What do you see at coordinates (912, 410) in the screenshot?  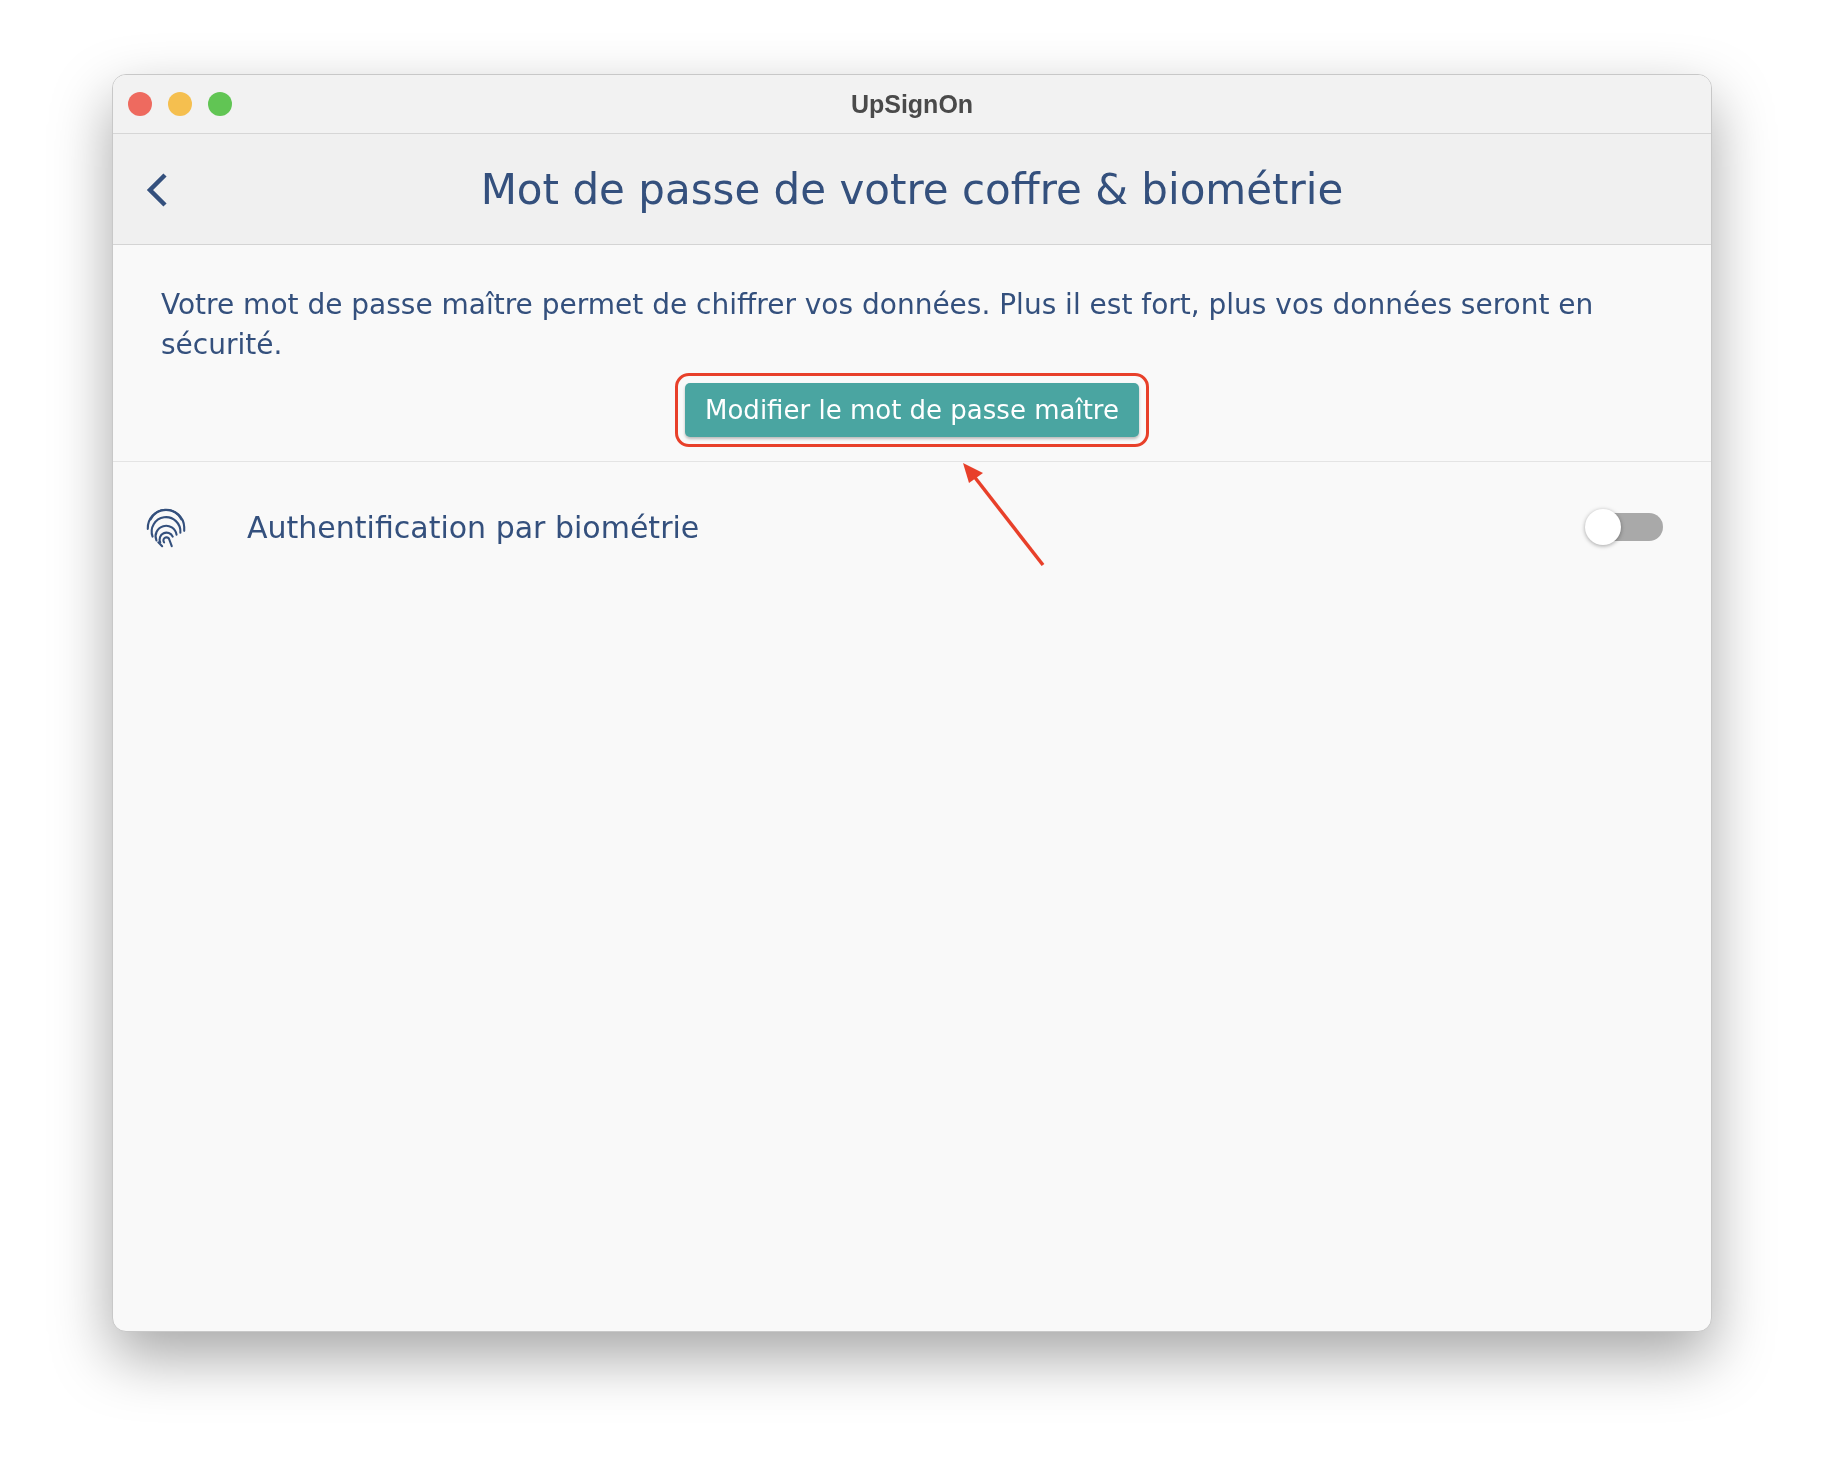 I see `change-password-button: Modifier le mot de passe maître` at bounding box center [912, 410].